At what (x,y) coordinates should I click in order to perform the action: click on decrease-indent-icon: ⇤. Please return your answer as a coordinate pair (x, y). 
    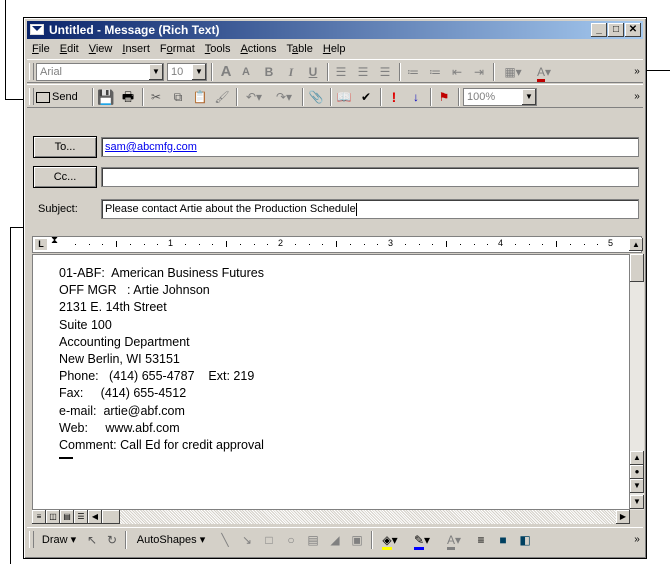
    Looking at the image, I should click on (457, 72).